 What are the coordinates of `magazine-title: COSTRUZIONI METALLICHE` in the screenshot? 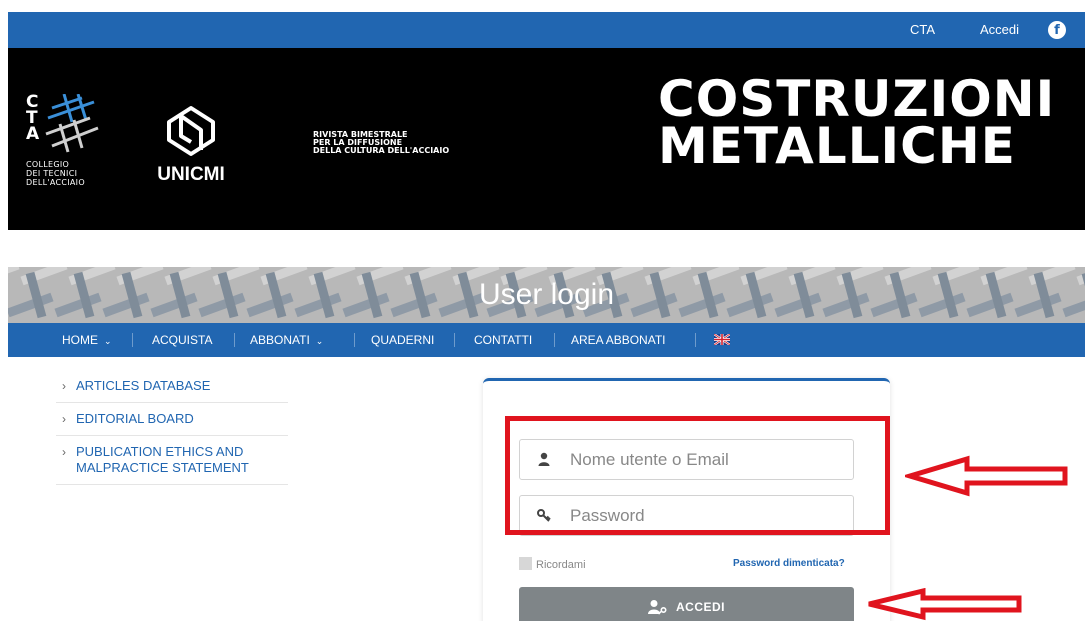 It's located at (857, 122).